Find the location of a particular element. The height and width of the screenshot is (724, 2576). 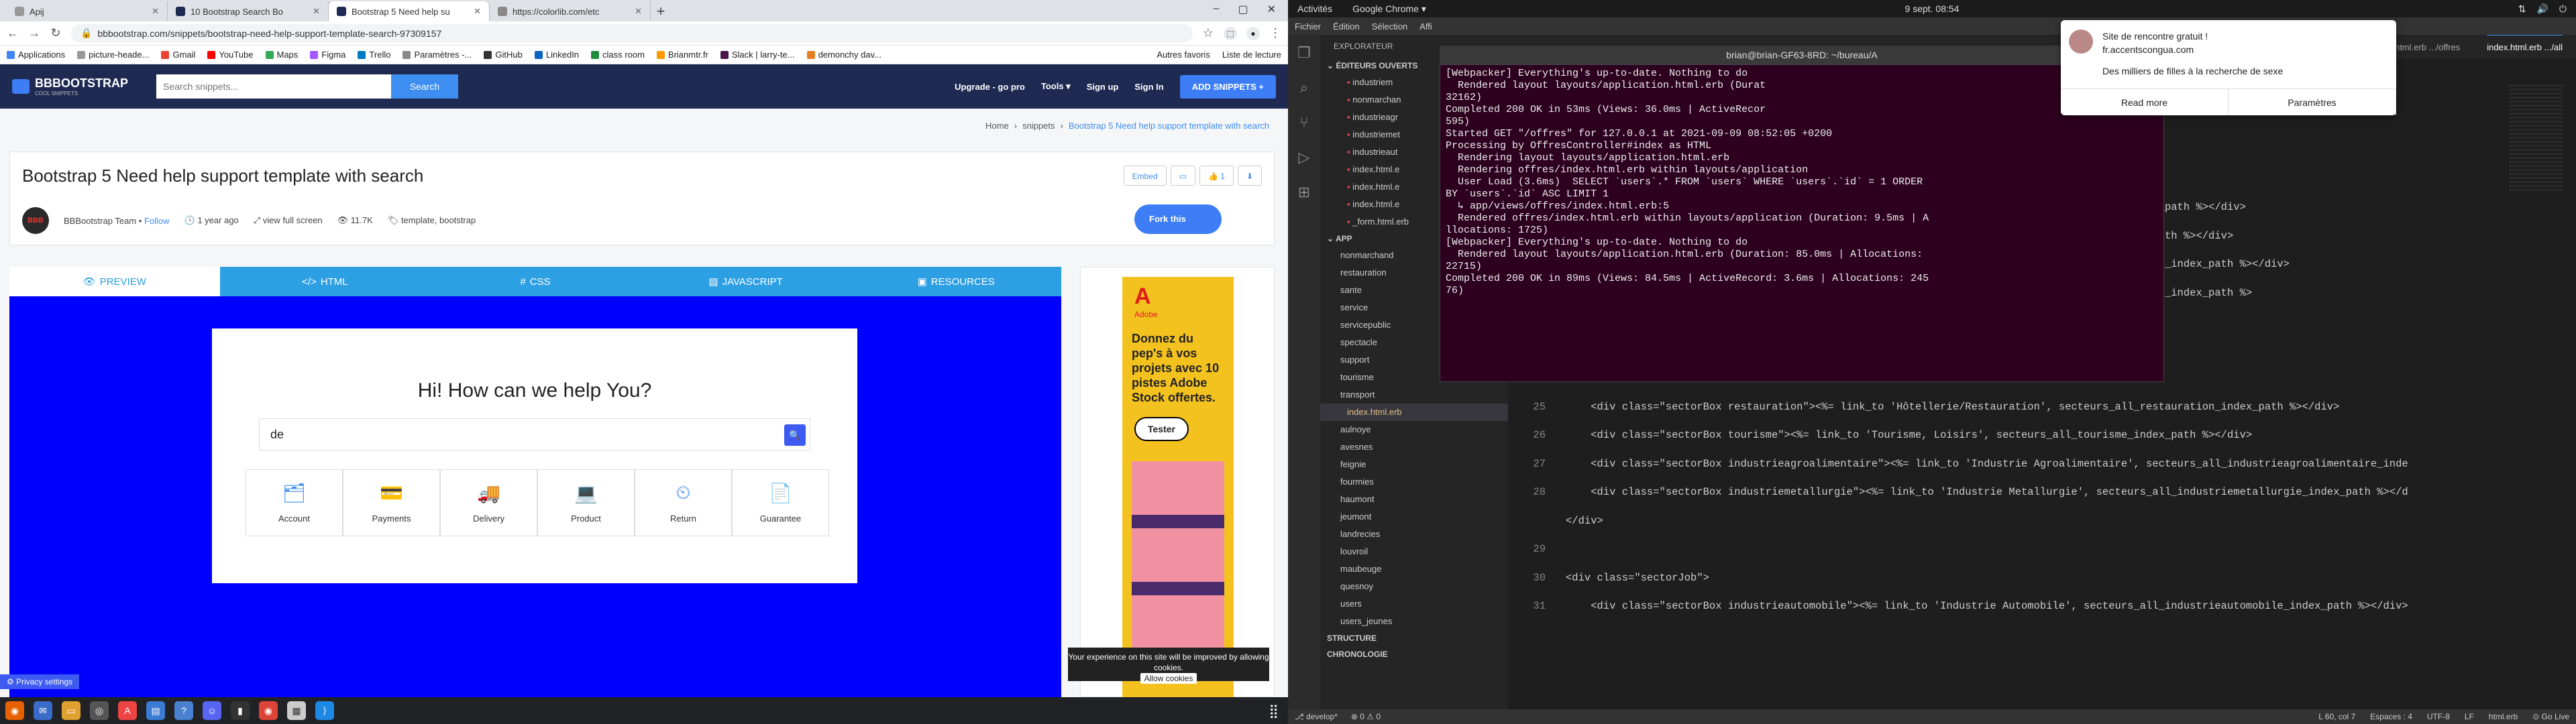

help-icon: ? is located at coordinates (183, 710).